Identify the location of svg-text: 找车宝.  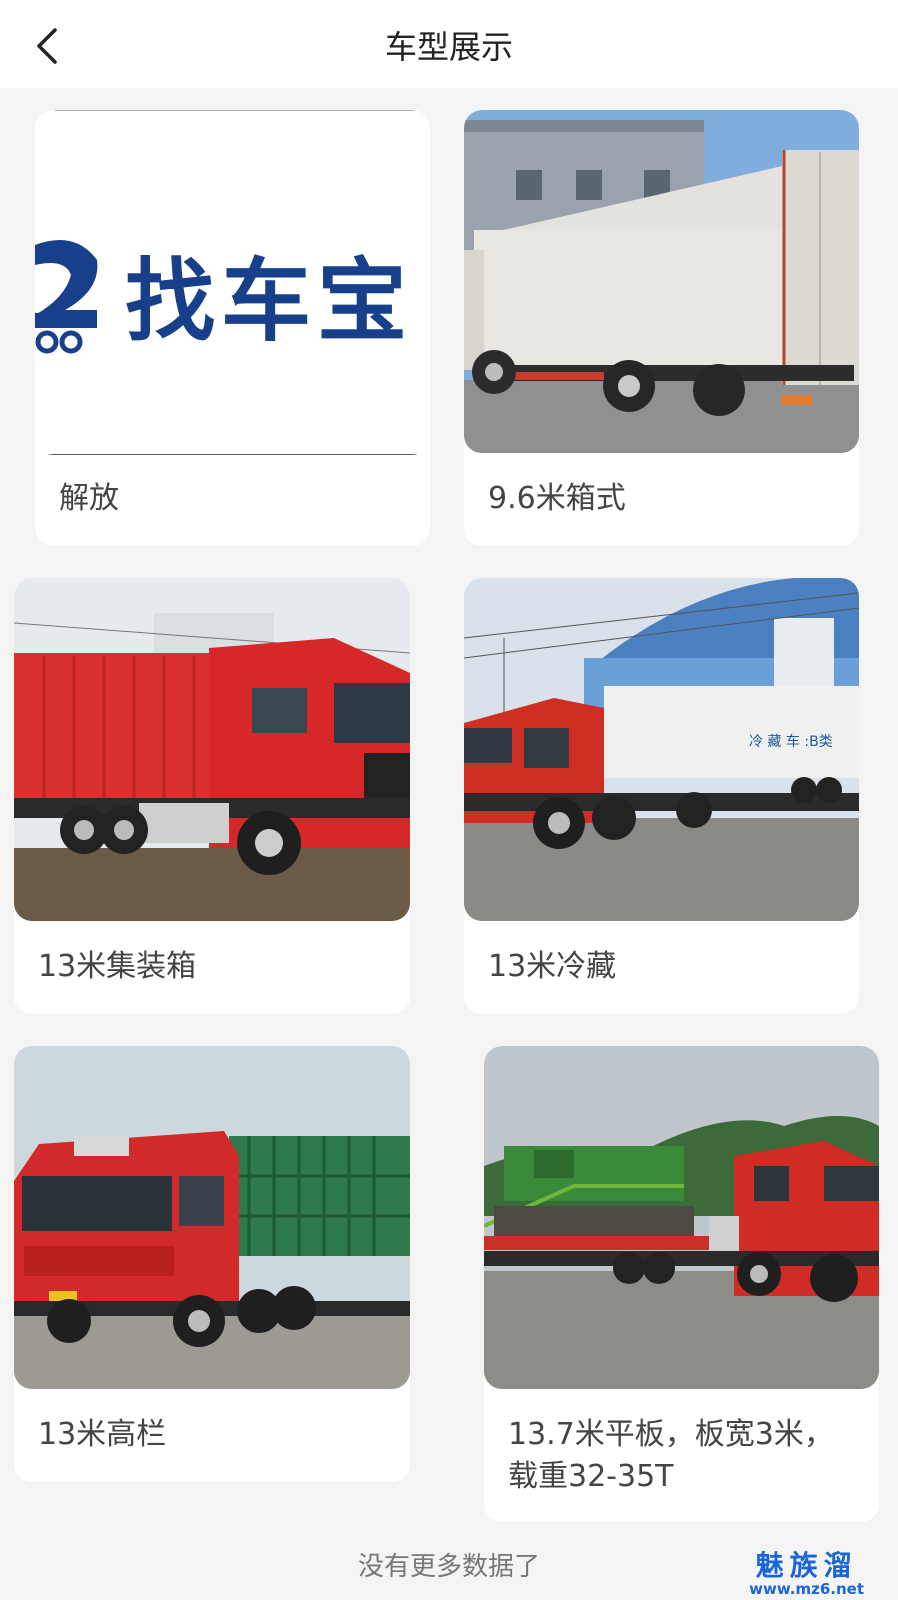
(269, 301).